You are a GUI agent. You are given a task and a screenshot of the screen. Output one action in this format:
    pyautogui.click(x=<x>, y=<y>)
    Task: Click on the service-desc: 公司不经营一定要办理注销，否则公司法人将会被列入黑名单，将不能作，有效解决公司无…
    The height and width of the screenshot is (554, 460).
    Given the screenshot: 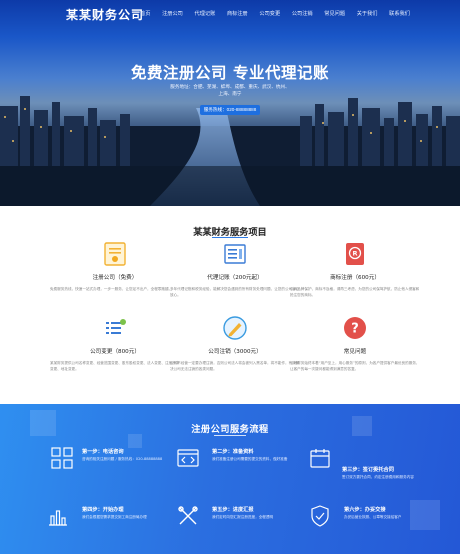 What is the action you would take?
    pyautogui.click(x=235, y=366)
    